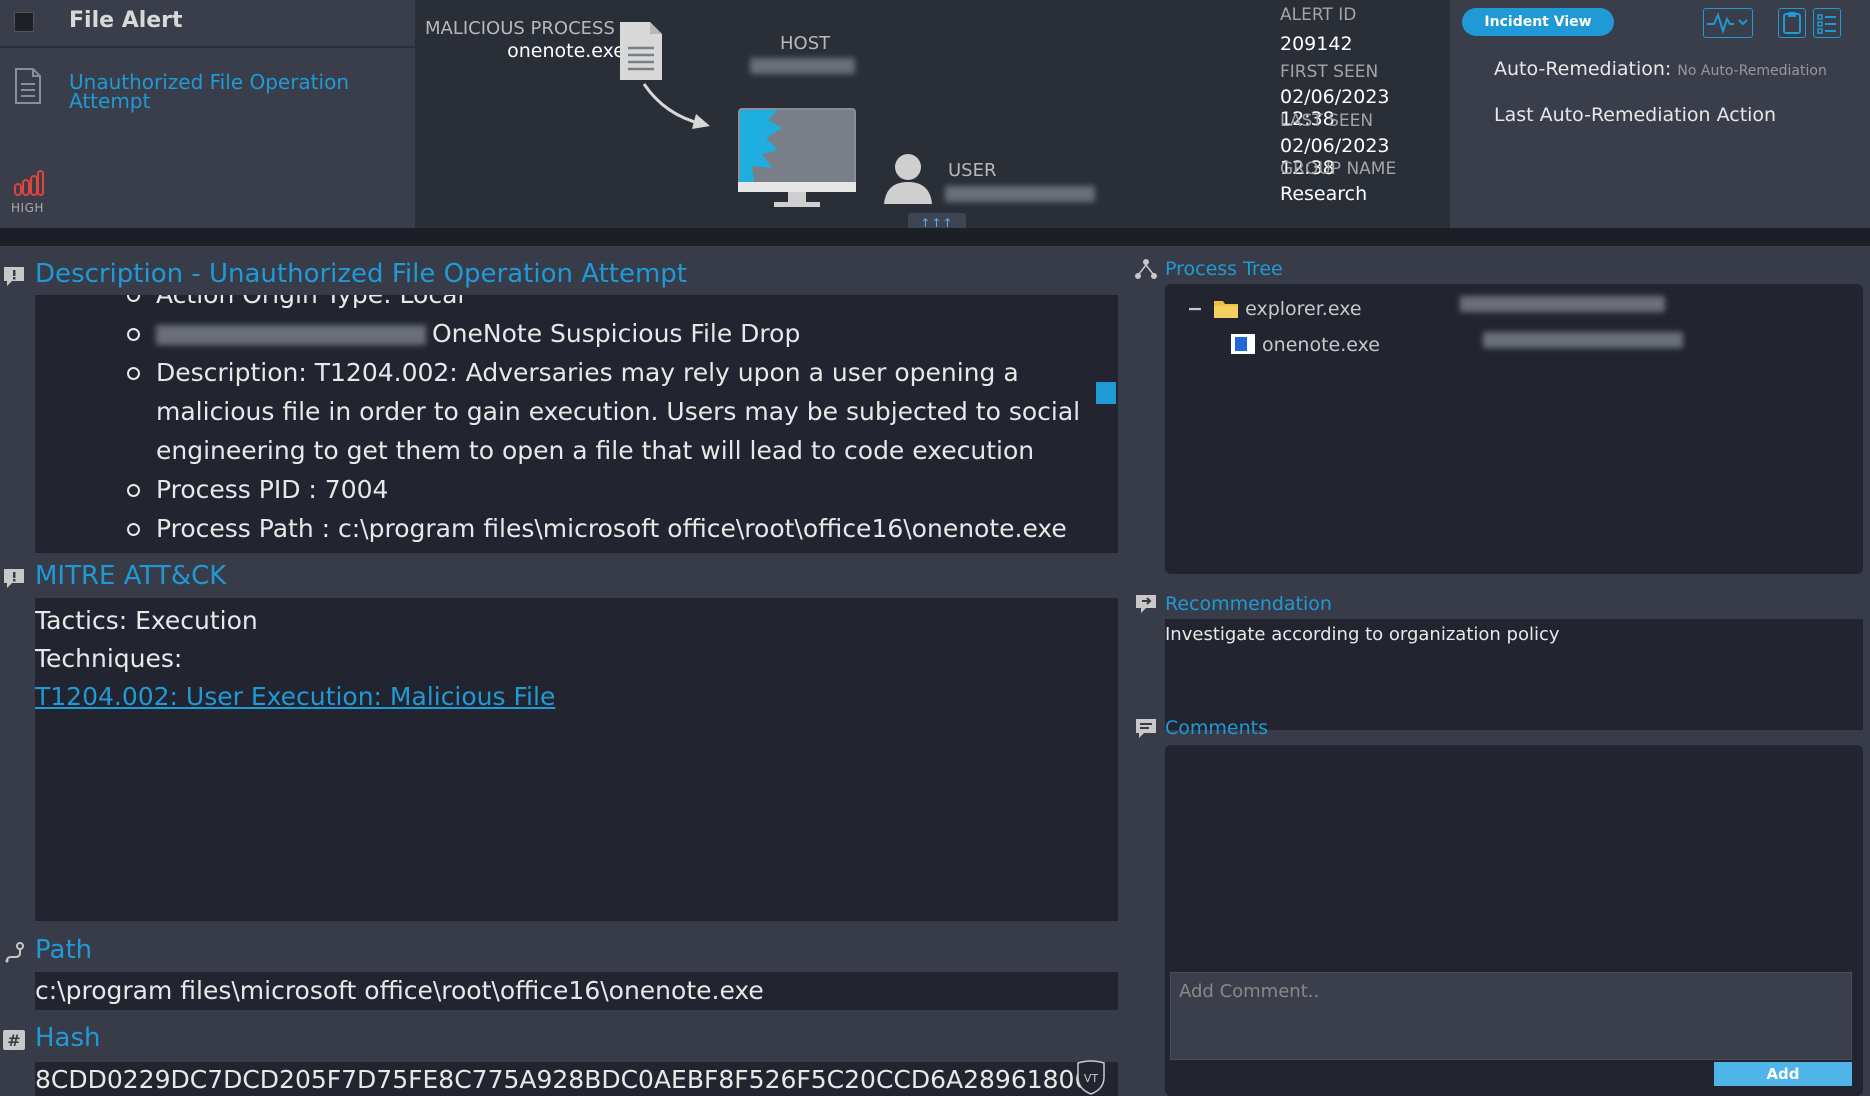 This screenshot has width=1870, height=1096. Describe the element at coordinates (1635, 115) in the screenshot. I see `last-auto-remediation-label: Last Auto-Remediation Action` at that location.